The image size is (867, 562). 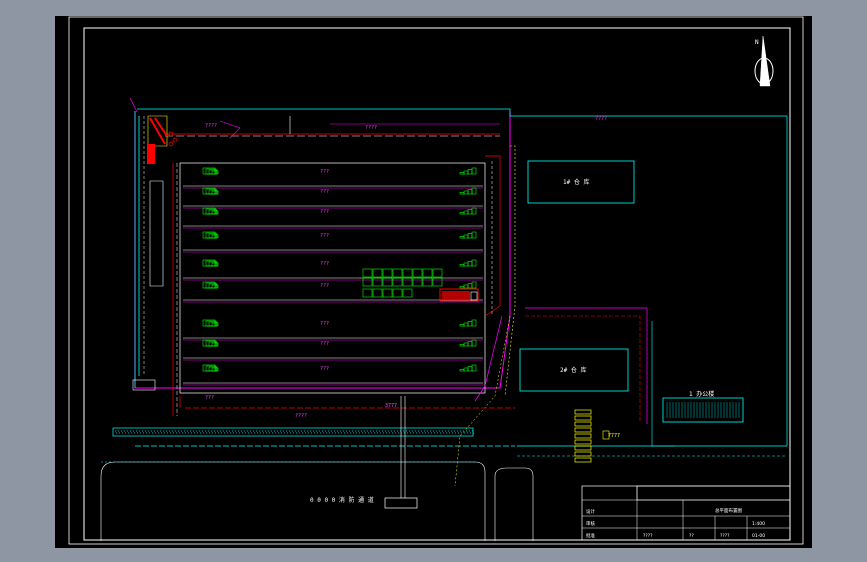 What do you see at coordinates (333, 276) in the screenshot?
I see `tank-rows: ???????????????????????????` at bounding box center [333, 276].